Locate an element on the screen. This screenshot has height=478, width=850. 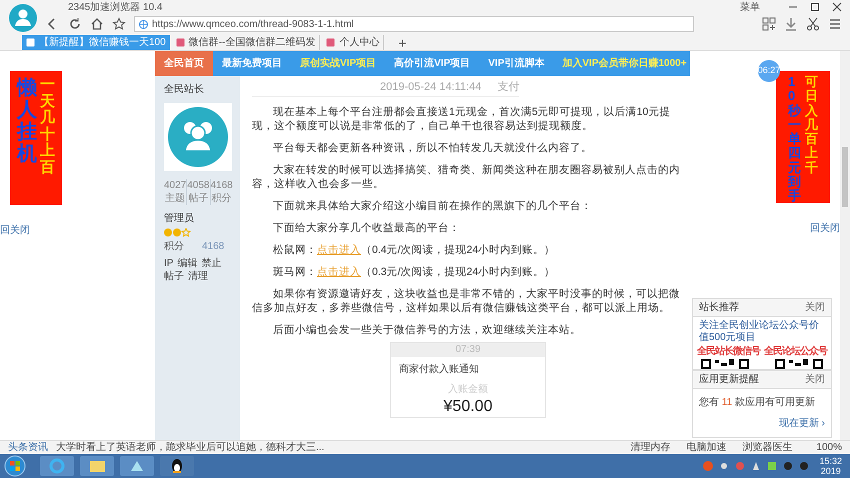
menu-icon is located at coordinates (835, 24).